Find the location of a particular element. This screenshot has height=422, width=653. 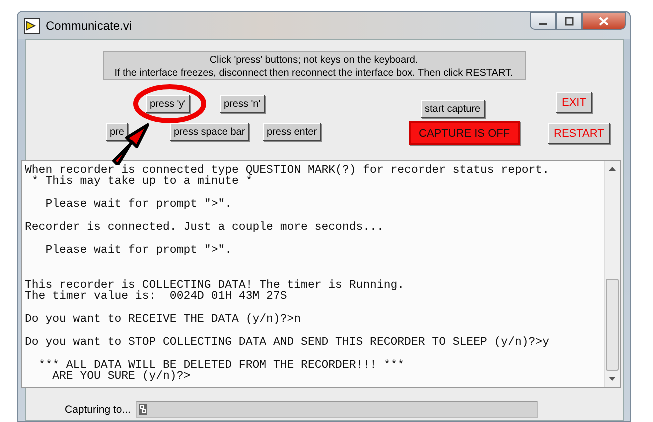

minimize-button is located at coordinates (543, 21).